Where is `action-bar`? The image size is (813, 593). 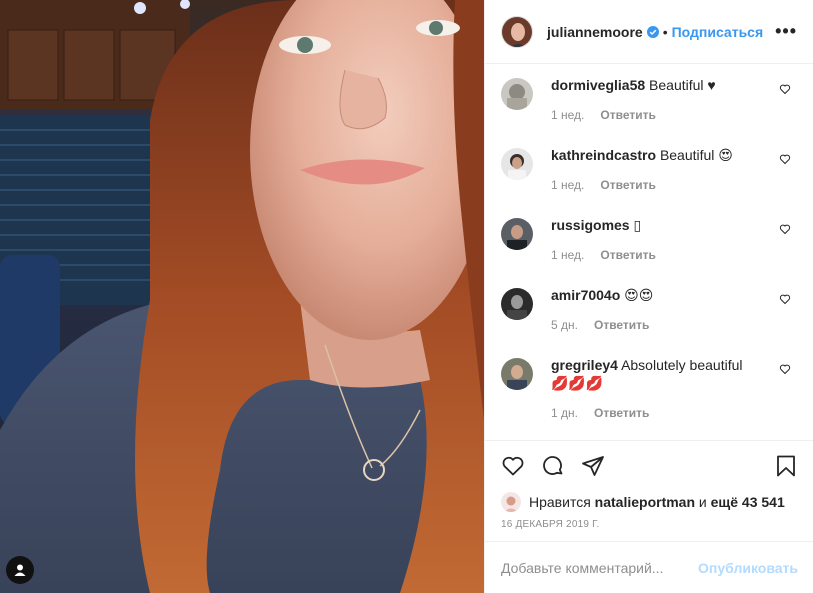 action-bar is located at coordinates (649, 466).